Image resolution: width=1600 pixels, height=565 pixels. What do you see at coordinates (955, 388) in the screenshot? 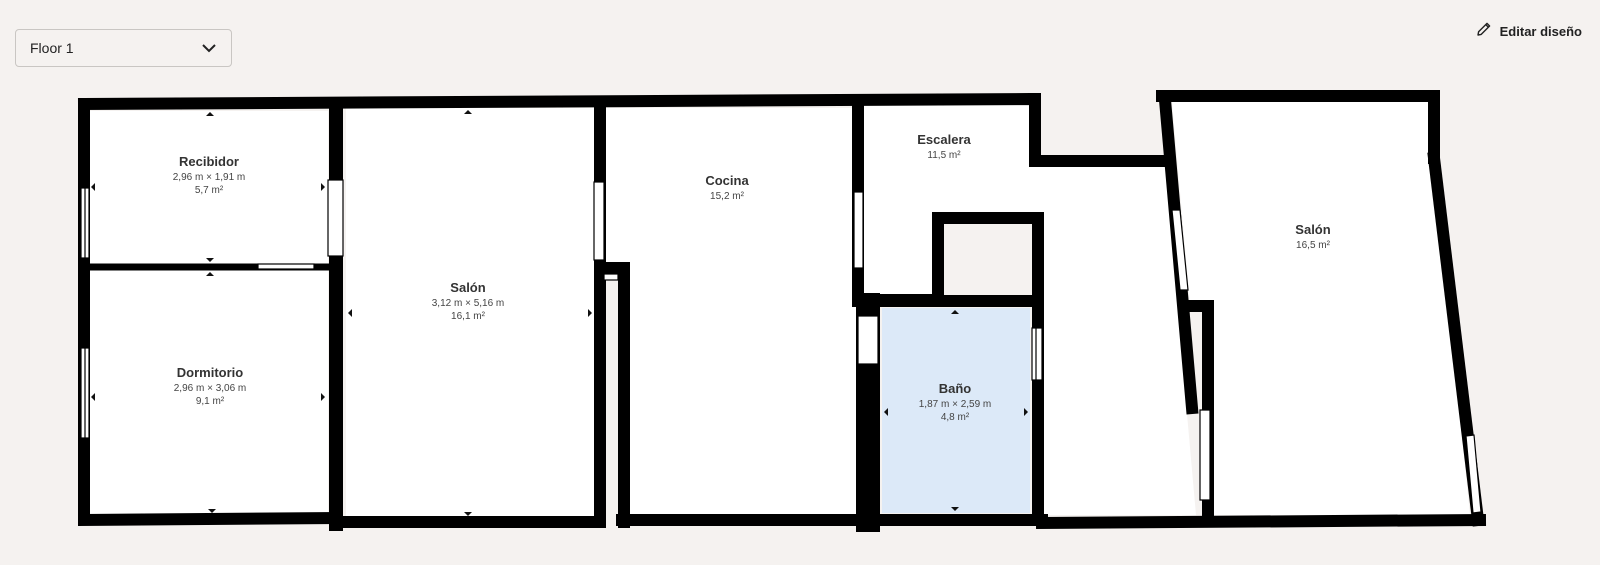
I see `room-name: Baño` at bounding box center [955, 388].